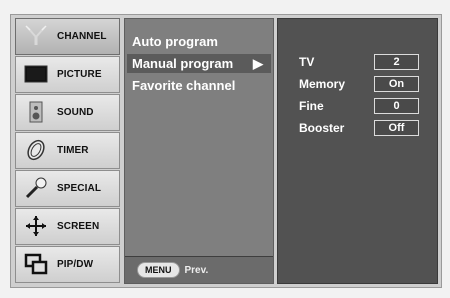  Describe the element at coordinates (78, 226) in the screenshot. I see `category-label: SCREEN` at that location.